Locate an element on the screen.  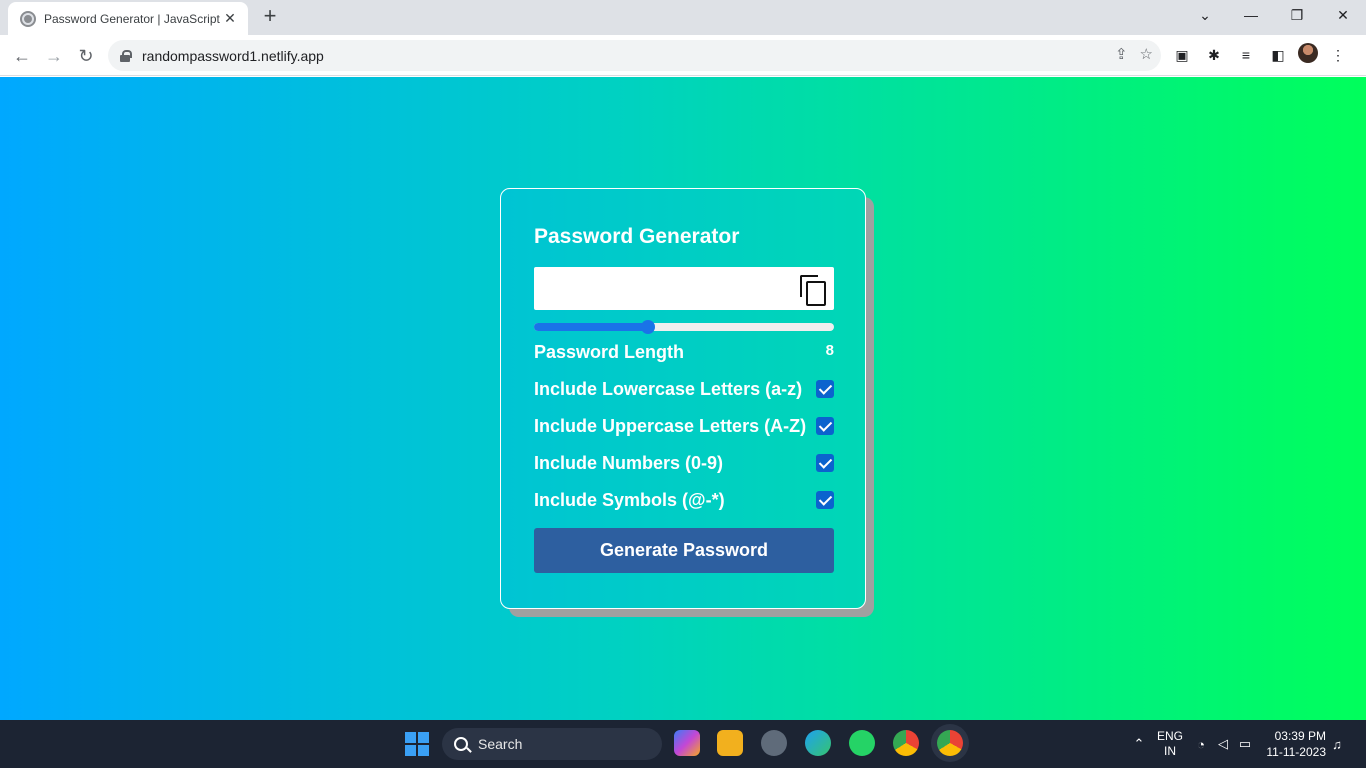
start-windows-icon is located at coordinates (417, 744).